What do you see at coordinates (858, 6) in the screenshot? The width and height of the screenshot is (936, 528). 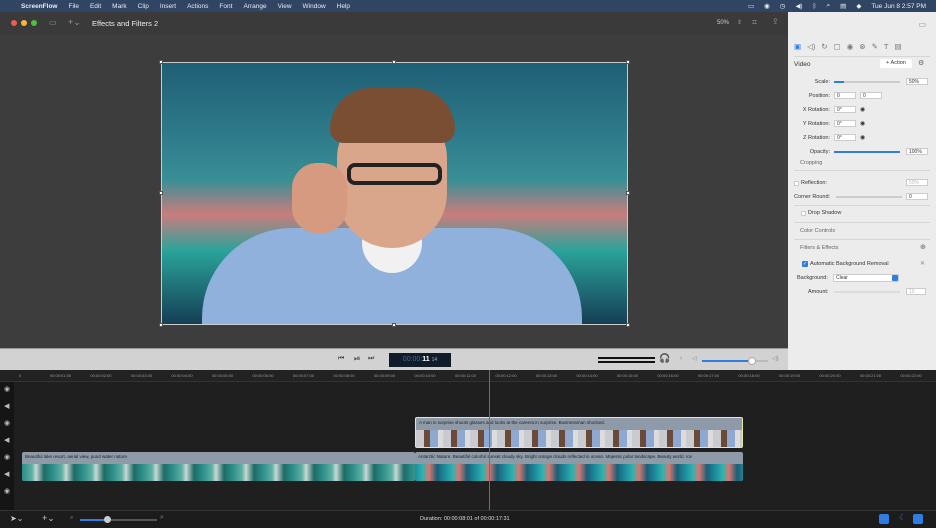 I see `siri-icon: ◆` at bounding box center [858, 6].